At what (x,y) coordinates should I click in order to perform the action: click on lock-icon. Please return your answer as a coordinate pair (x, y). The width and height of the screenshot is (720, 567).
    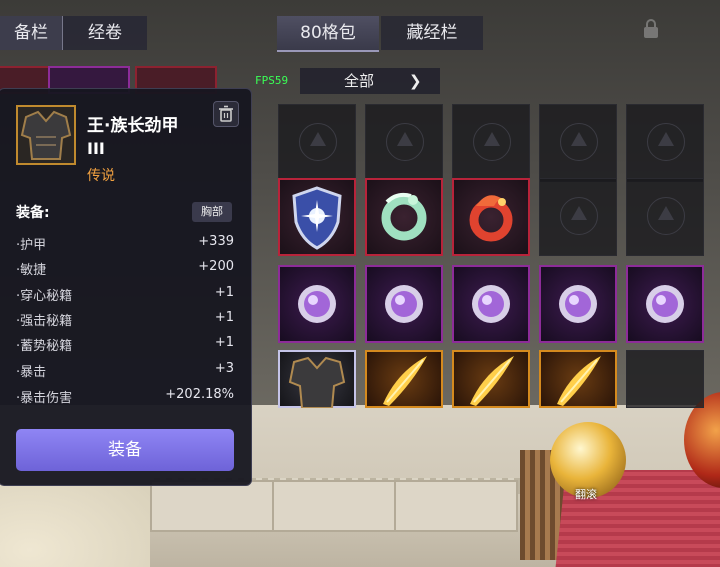
    Looking at the image, I should click on (651, 29).